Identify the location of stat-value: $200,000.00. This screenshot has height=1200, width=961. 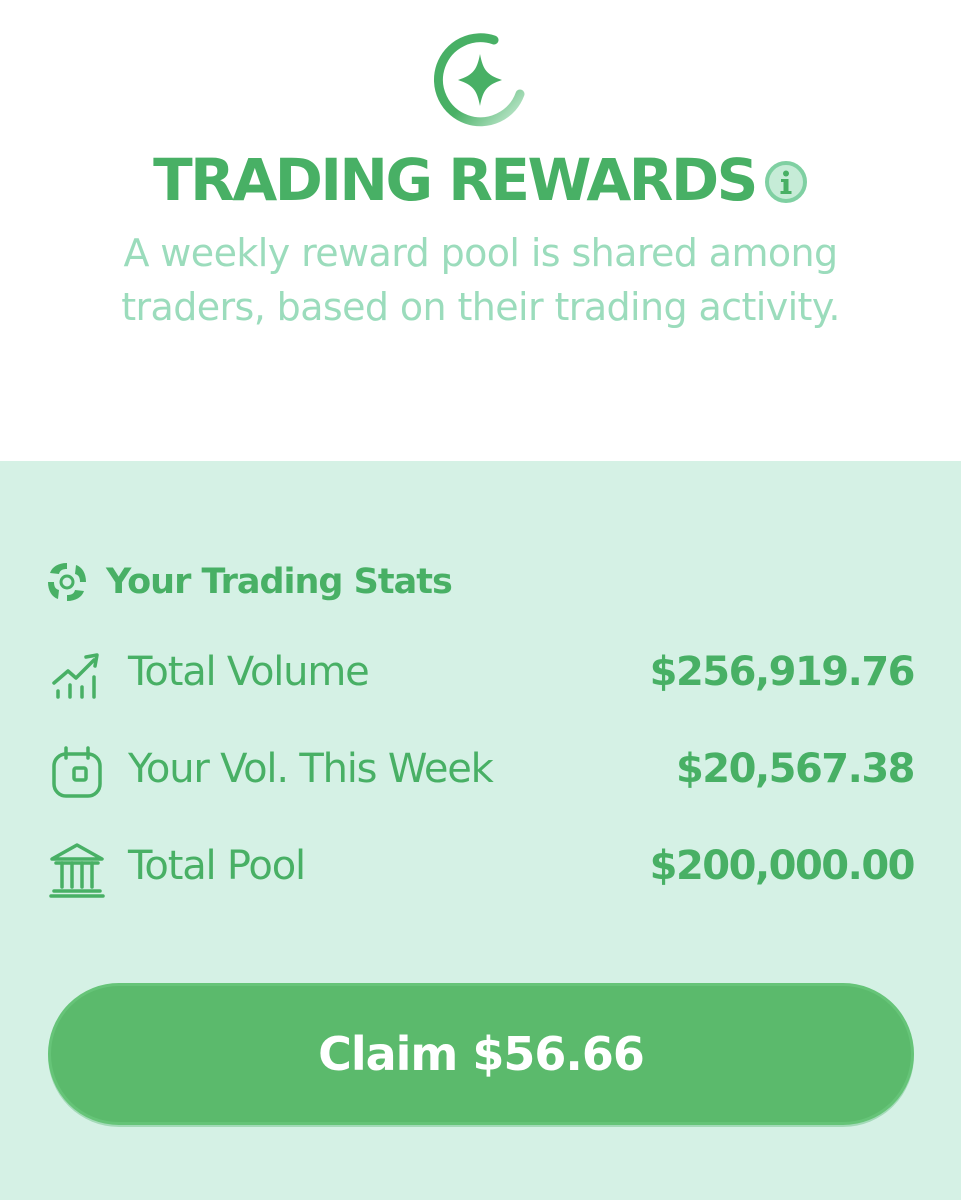
(782, 866).